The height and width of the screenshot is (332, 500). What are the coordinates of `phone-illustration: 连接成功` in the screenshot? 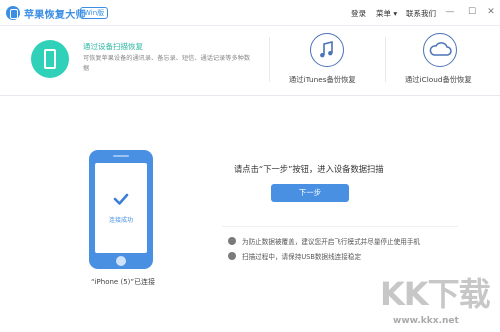 It's located at (121, 209).